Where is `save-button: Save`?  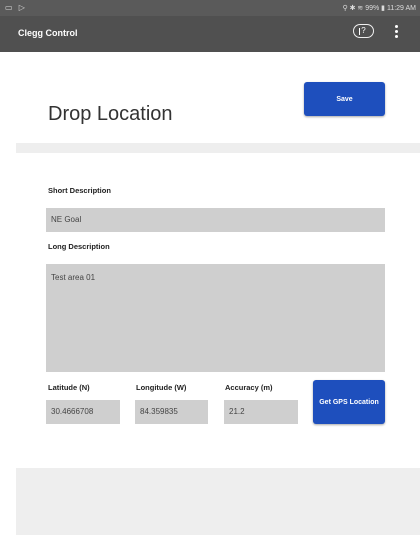 save-button: Save is located at coordinates (344, 99).